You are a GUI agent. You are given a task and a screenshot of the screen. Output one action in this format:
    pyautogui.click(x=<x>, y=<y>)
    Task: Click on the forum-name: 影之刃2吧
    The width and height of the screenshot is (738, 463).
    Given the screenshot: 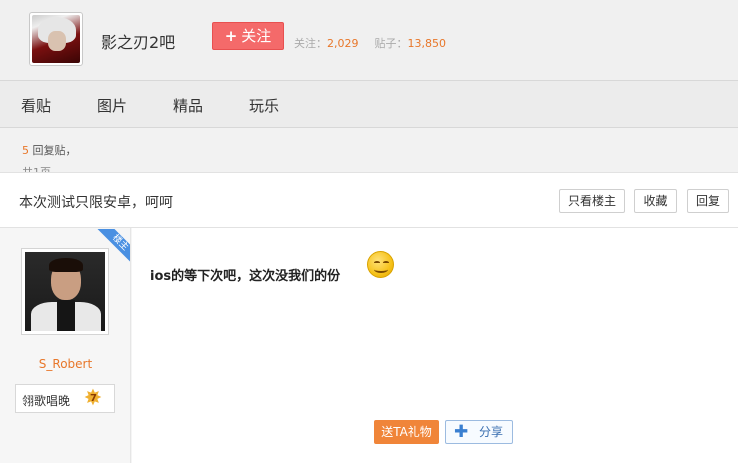 What is the action you would take?
    pyautogui.click(x=138, y=41)
    